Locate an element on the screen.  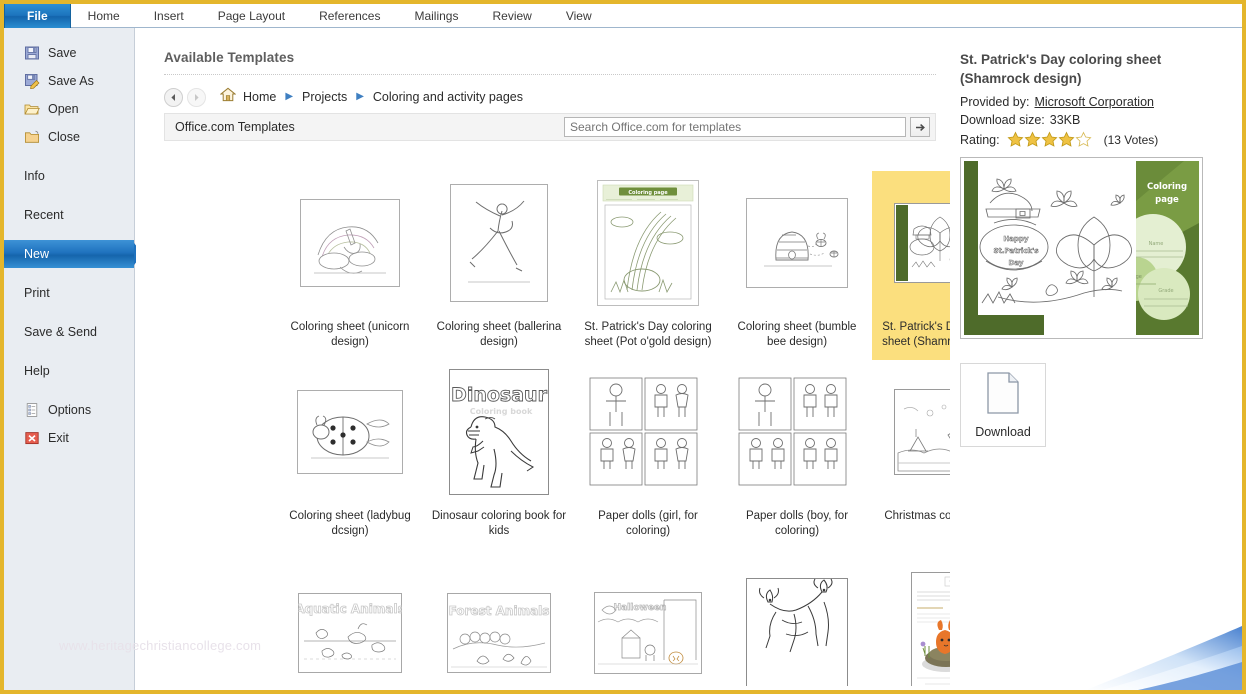
rating-stars is located at coordinates (1049, 139).